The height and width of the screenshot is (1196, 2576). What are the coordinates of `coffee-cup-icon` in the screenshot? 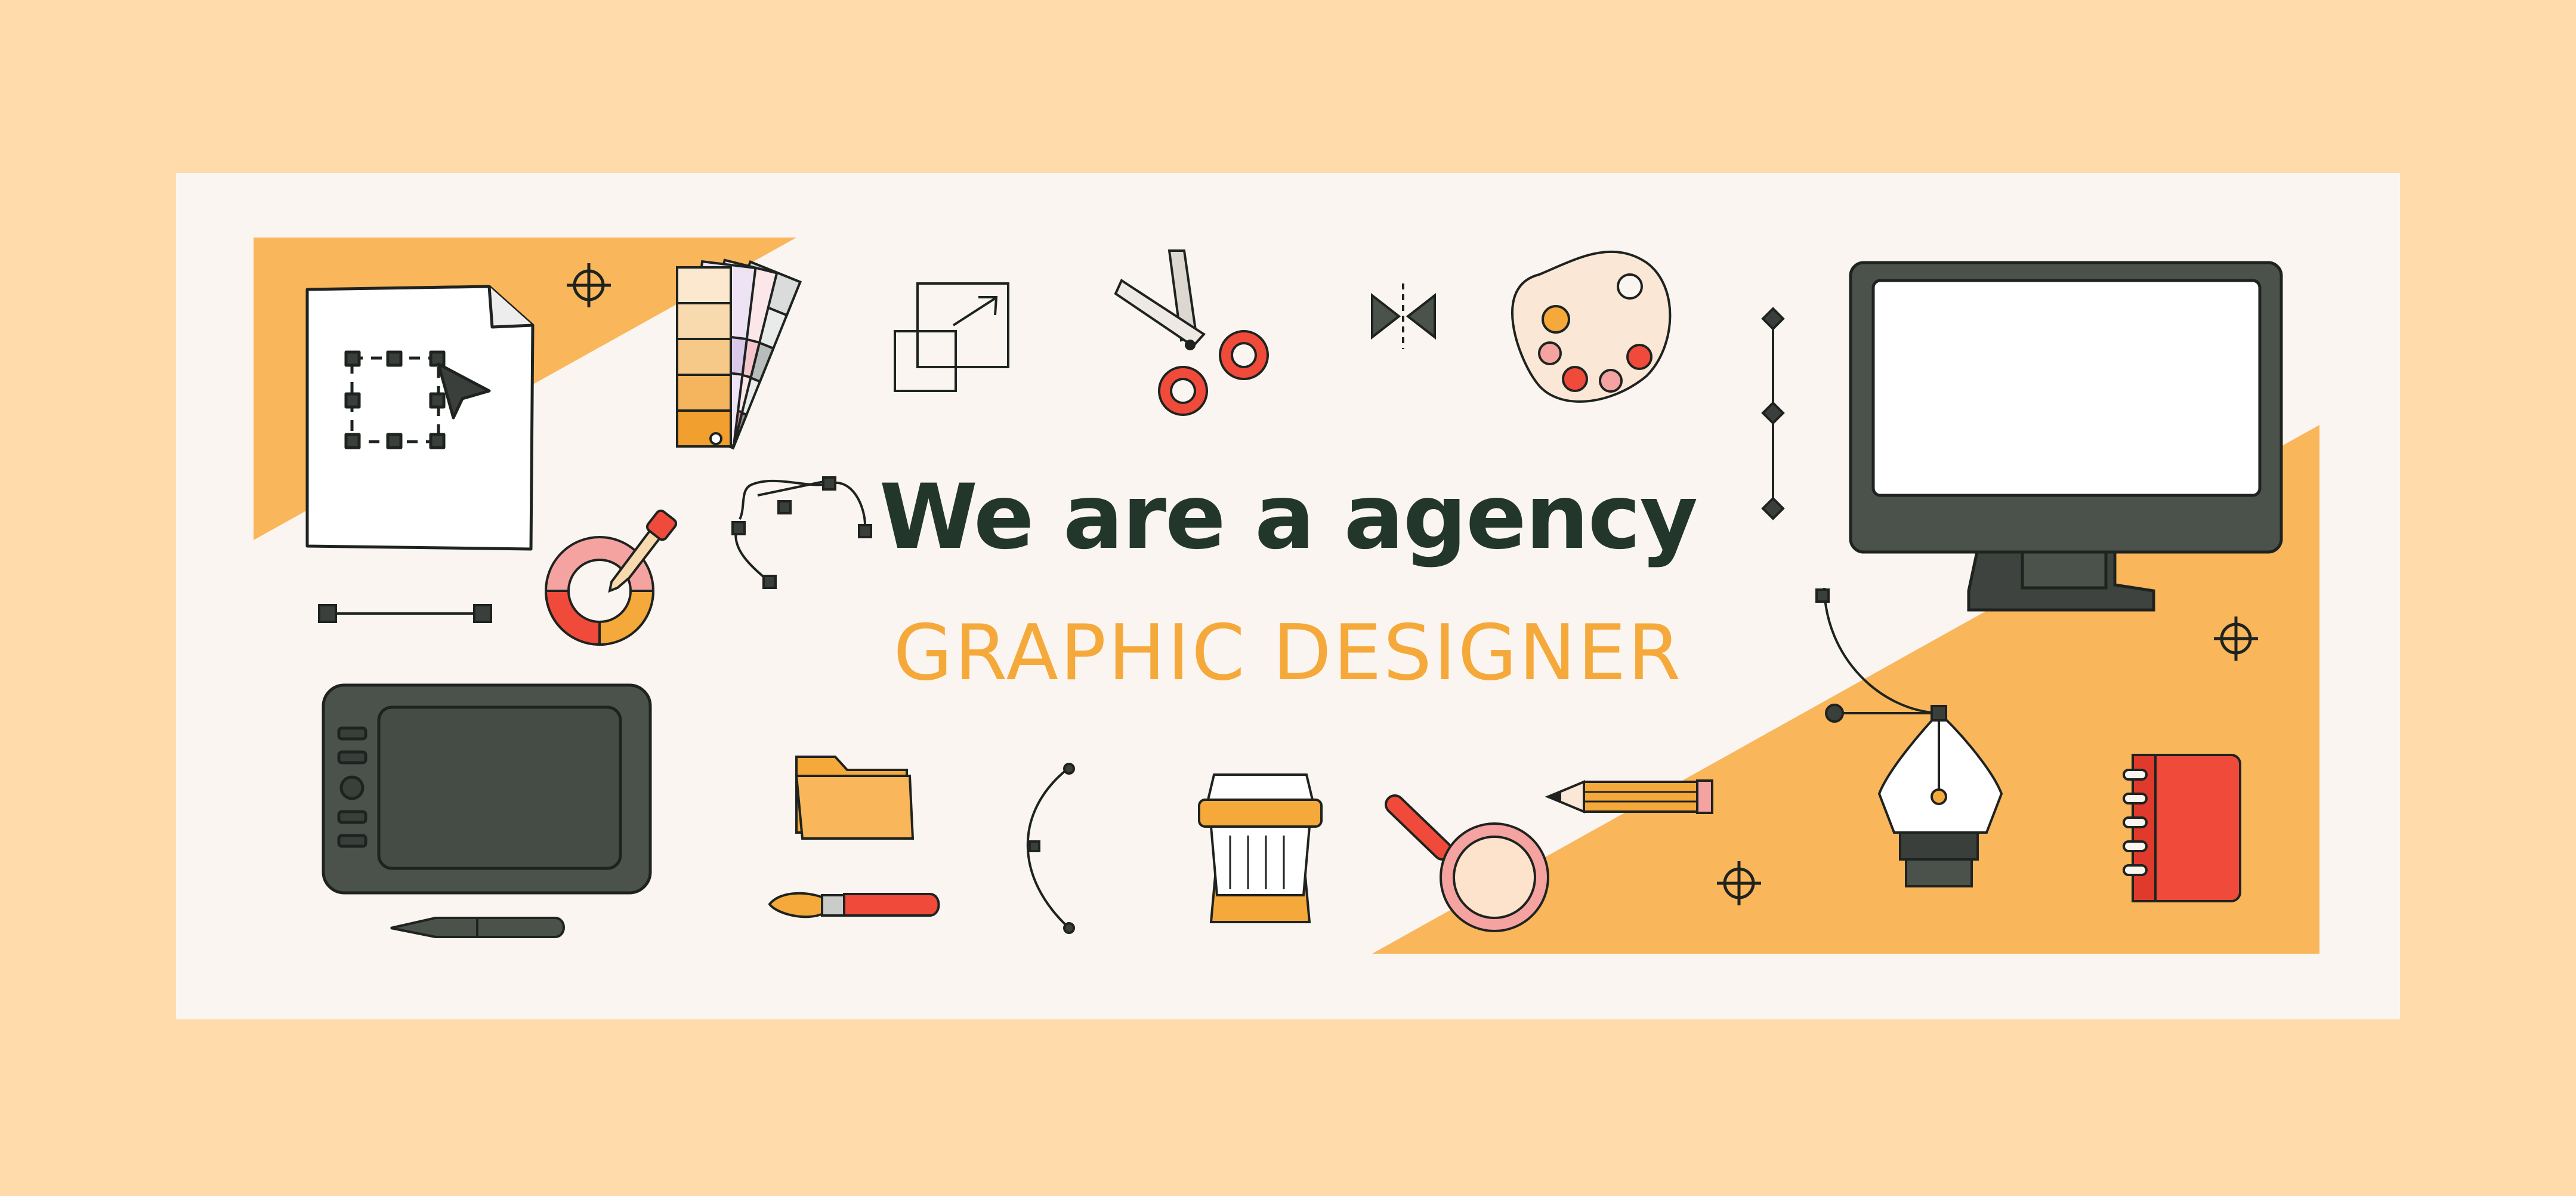 It's located at (1260, 848).